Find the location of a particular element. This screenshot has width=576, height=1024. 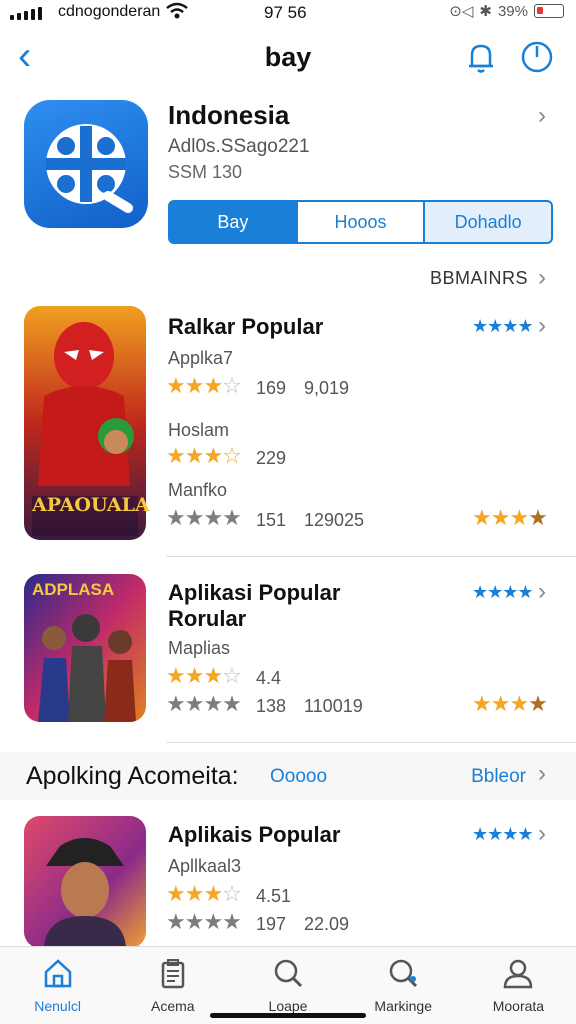

app-thumbnail is located at coordinates (85, 882).